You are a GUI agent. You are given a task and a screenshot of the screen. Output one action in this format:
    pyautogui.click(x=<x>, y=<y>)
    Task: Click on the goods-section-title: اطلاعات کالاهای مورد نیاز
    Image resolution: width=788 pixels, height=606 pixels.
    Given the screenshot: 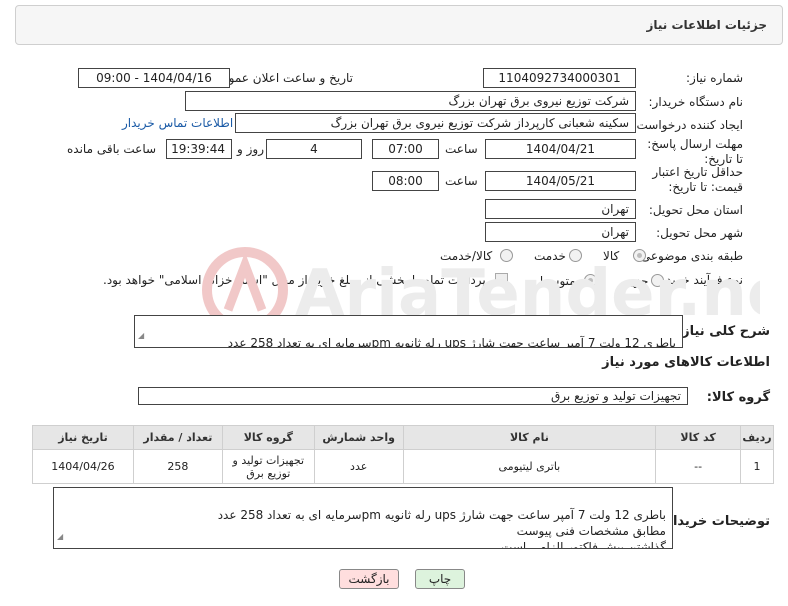 What is the action you would take?
    pyautogui.click(x=686, y=362)
    